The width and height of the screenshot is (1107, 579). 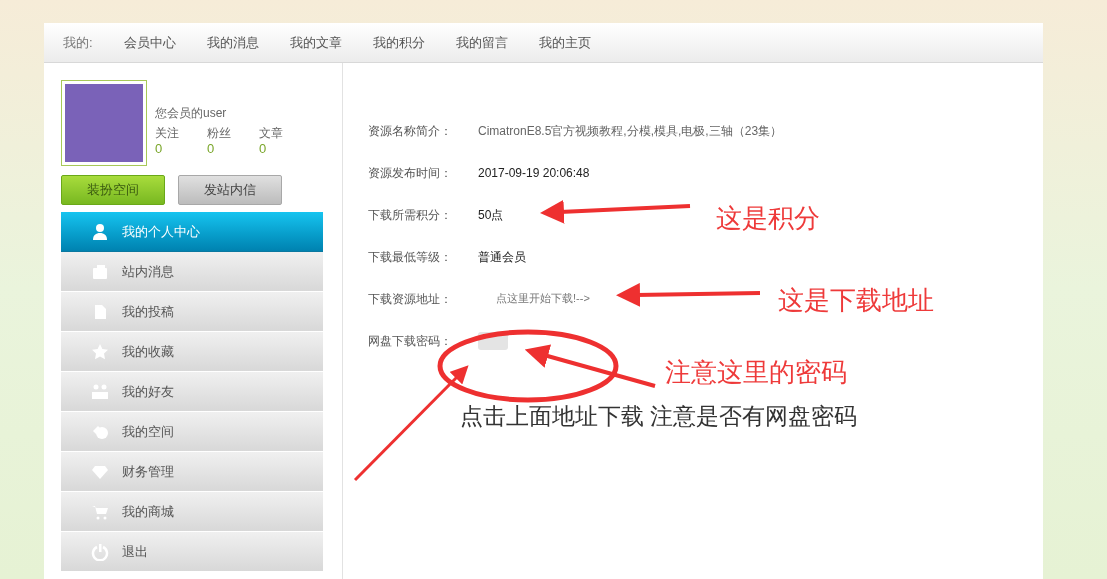 What do you see at coordinates (768, 218) in the screenshot?
I see `annotation-text: 这是积分` at bounding box center [768, 218].